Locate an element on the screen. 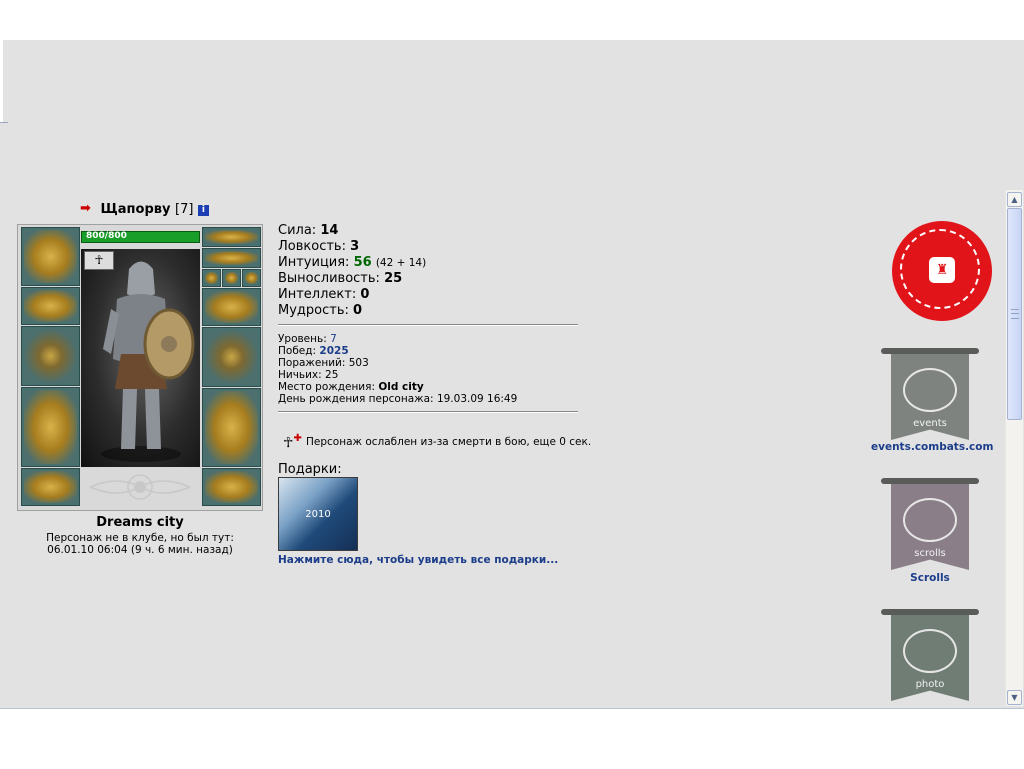 The height and width of the screenshot is (769, 1024). trauma-icon: ☥✚ is located at coordinates (292, 441).